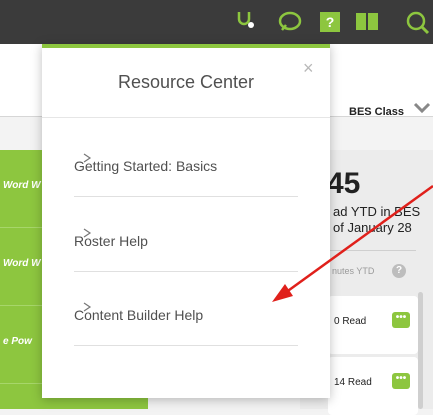  What do you see at coordinates (186, 324) in the screenshot?
I see `resource-item: Content Builder Help` at bounding box center [186, 324].